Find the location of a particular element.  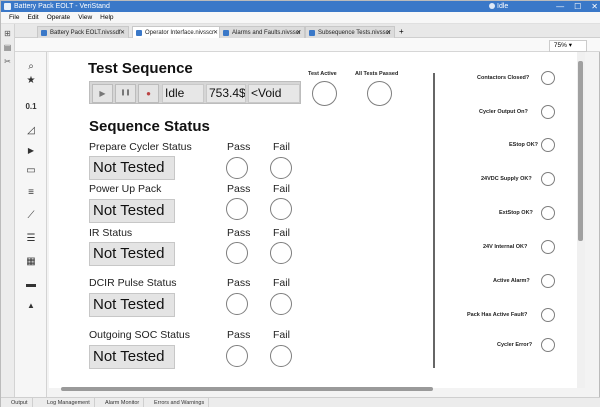

menu-operate: Operate is located at coordinates (59, 17).